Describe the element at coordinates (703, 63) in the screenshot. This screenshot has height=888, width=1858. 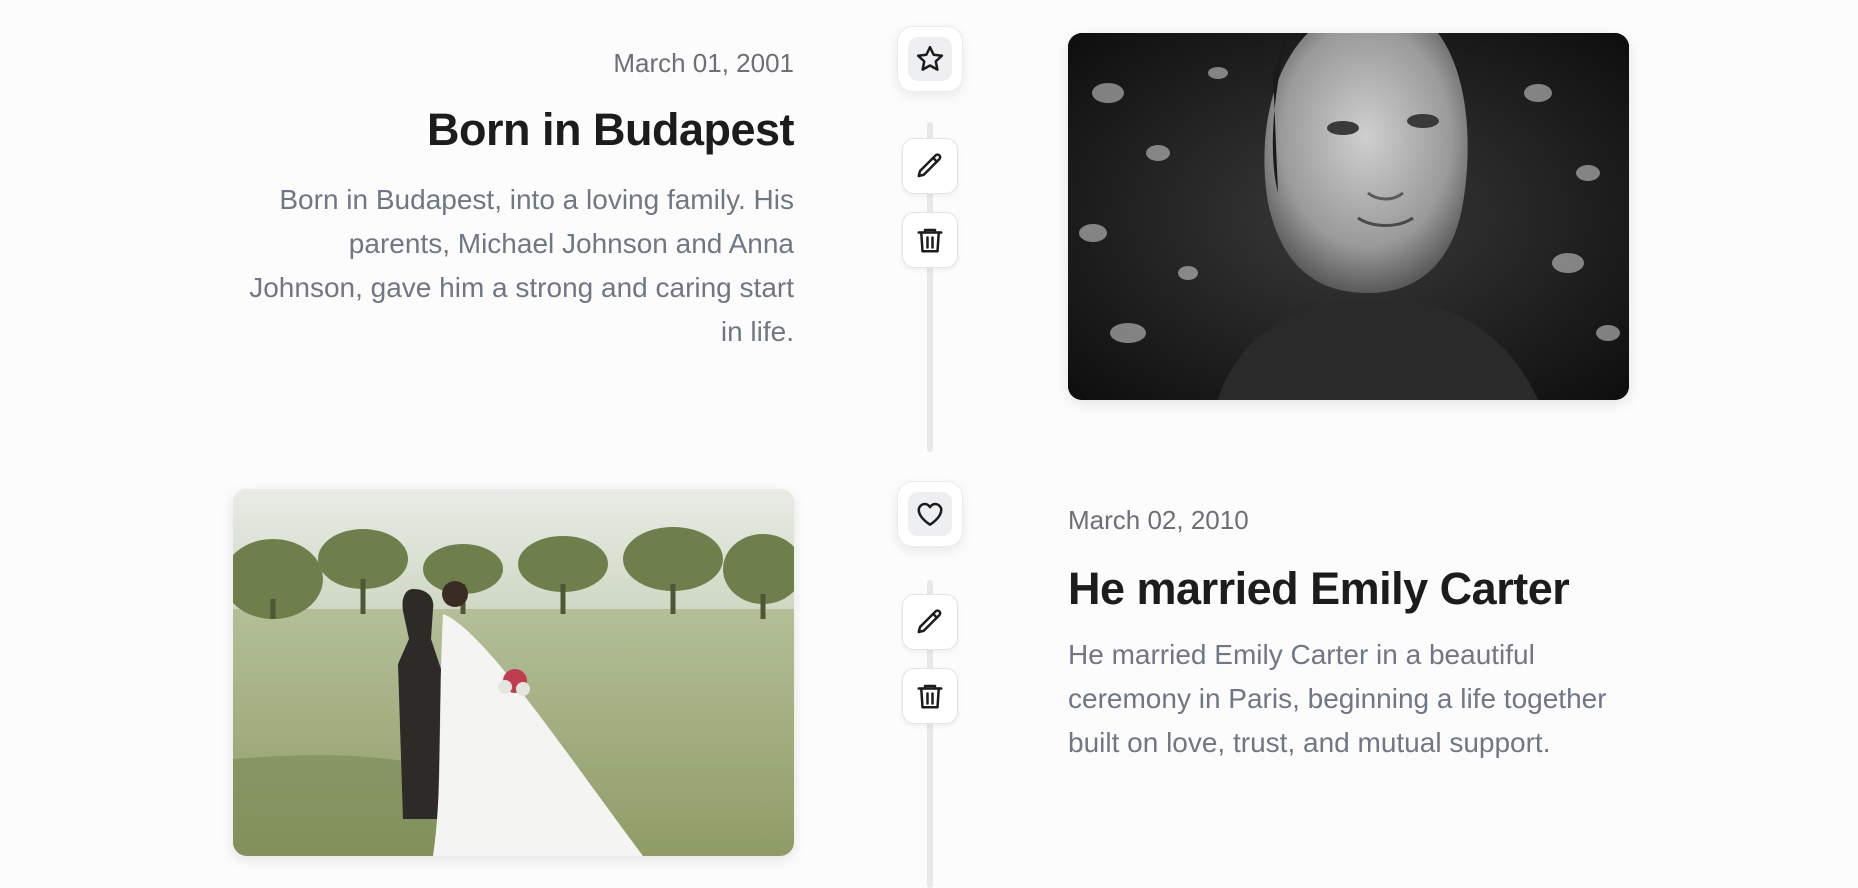
I see `event-date: March 01, 2001` at that location.